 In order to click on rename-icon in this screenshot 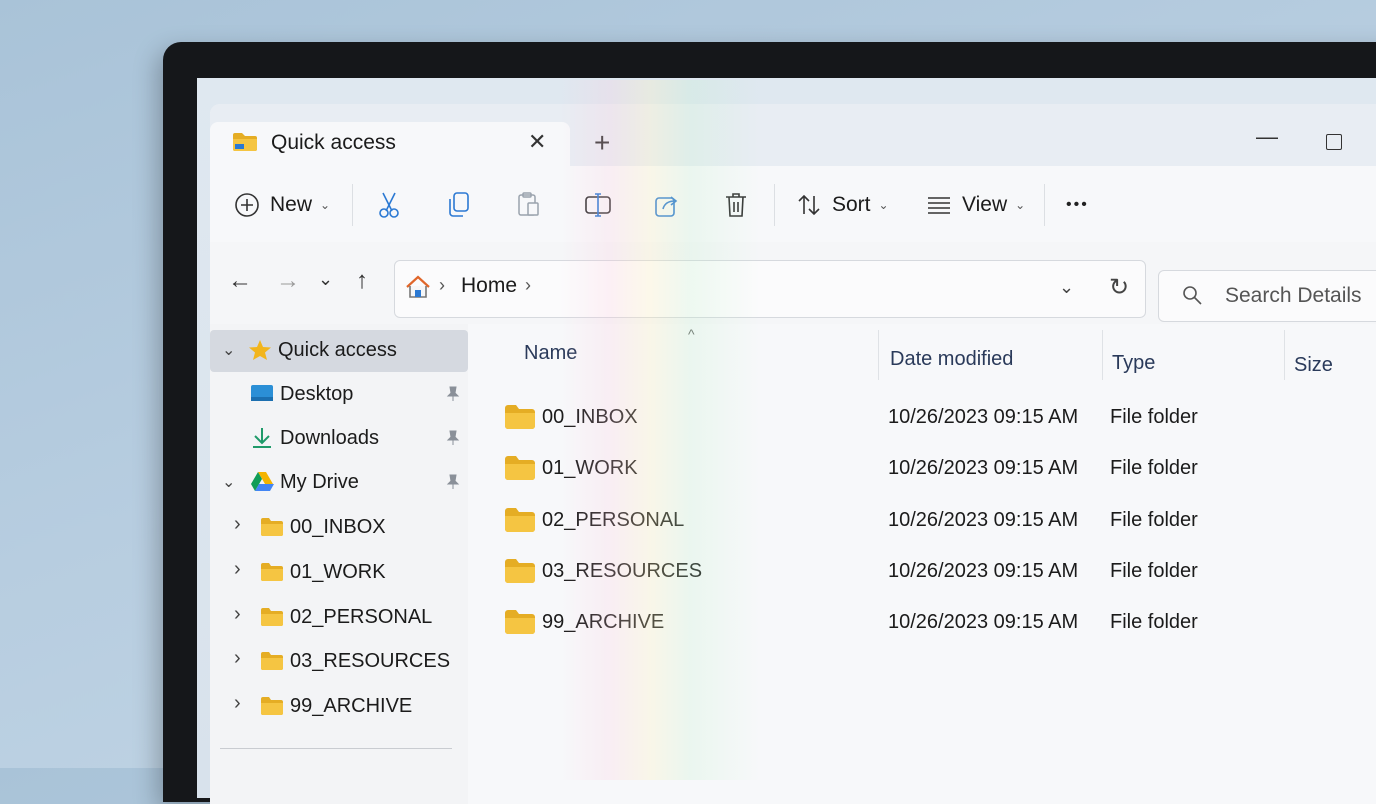, I will do `click(598, 205)`.